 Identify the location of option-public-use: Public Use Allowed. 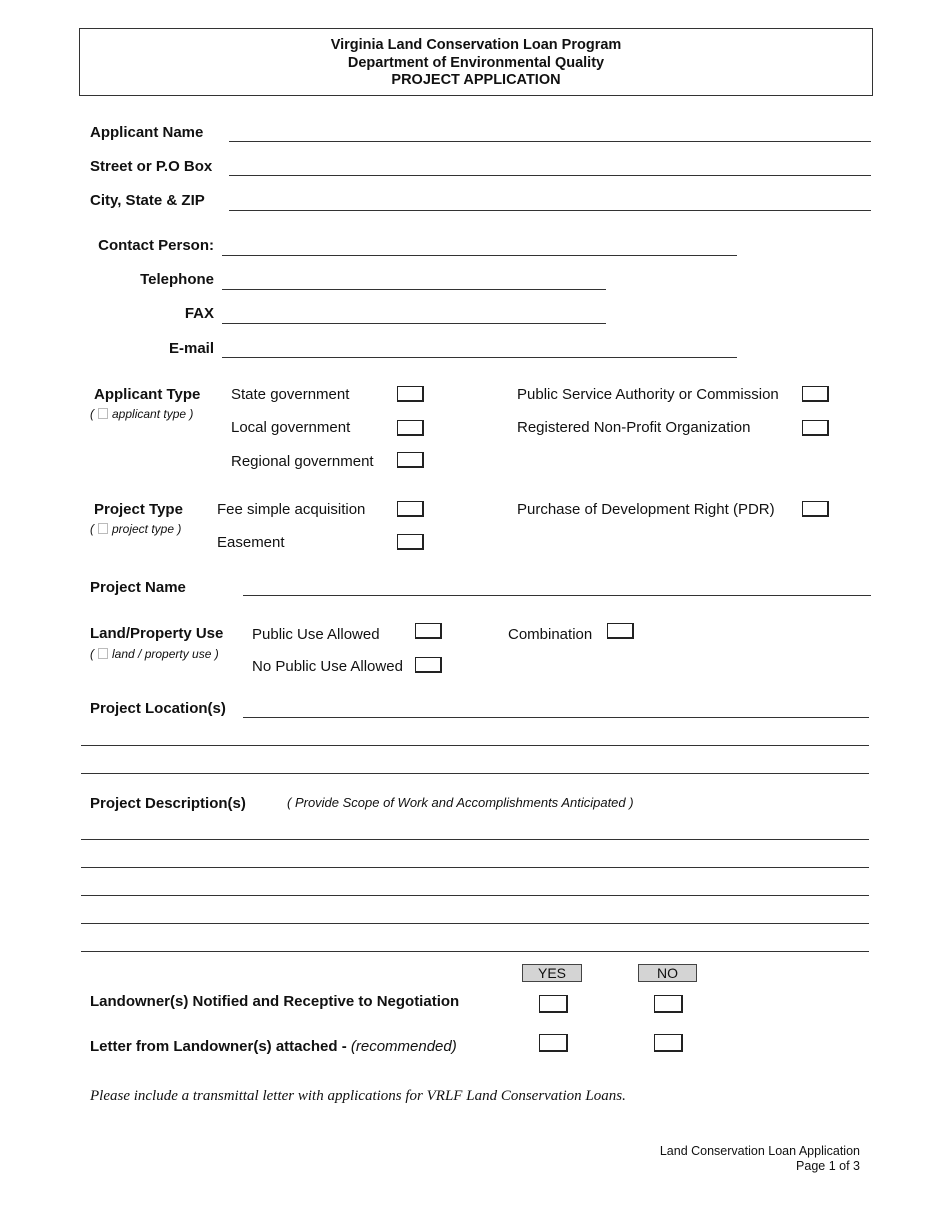
(316, 634).